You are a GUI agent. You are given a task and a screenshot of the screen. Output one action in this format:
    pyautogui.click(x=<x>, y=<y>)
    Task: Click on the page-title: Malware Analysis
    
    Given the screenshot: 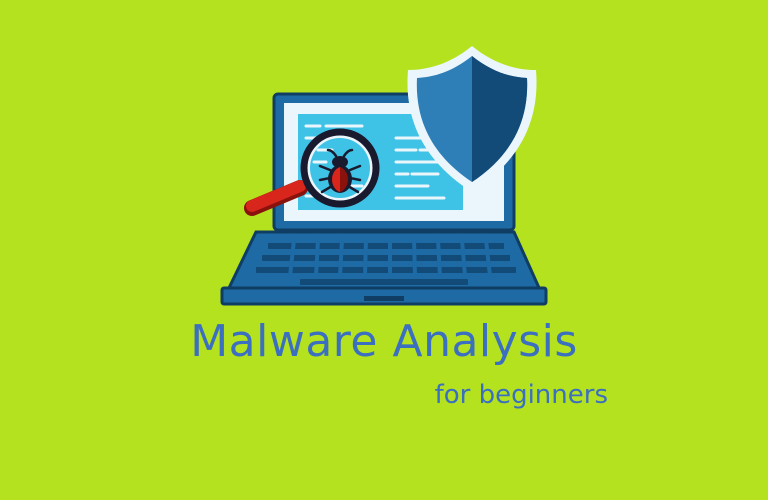 What is the action you would take?
    pyautogui.click(x=384, y=341)
    